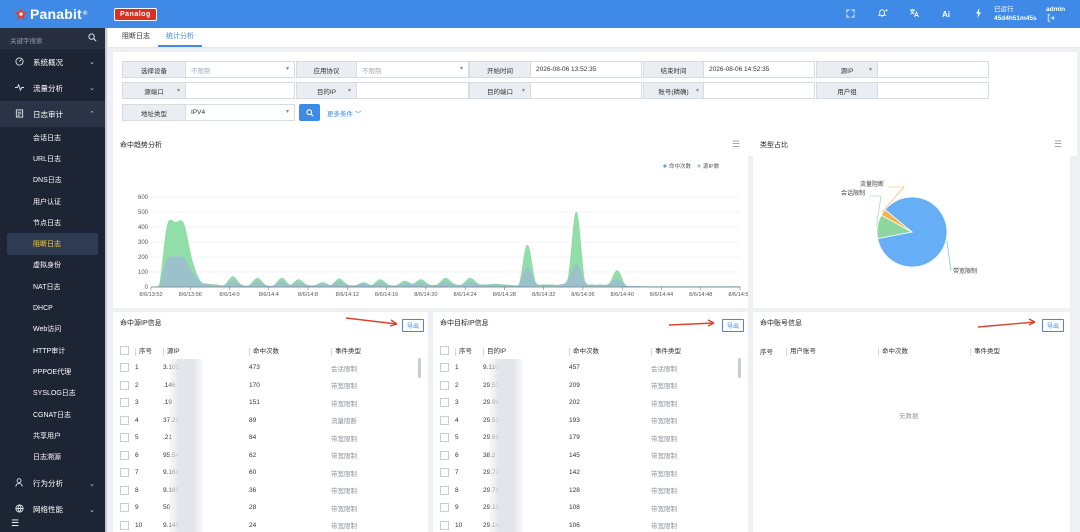  I want to click on dst-ip-input, so click(413, 90).